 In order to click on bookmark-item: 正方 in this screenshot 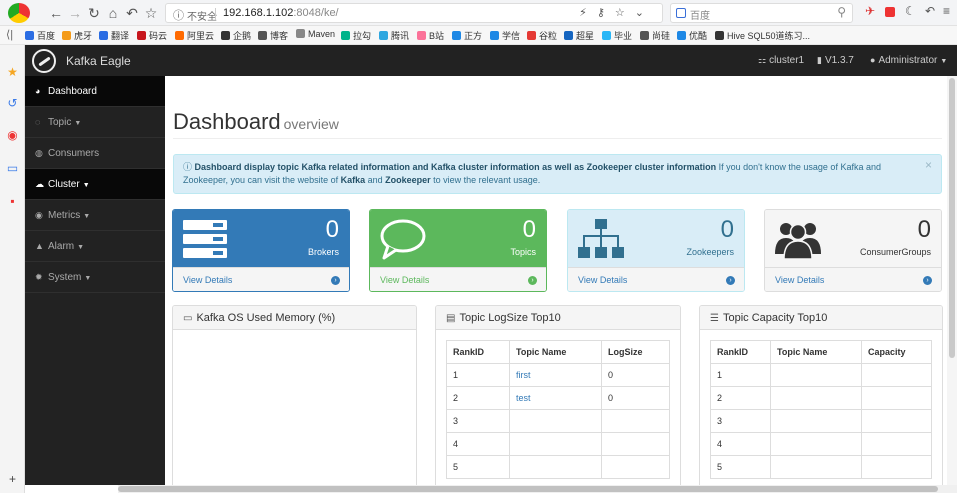, I will do `click(467, 35)`.